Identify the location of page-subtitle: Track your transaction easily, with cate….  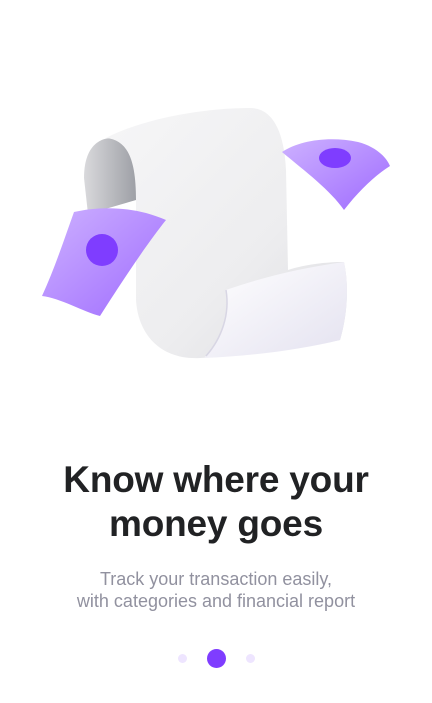
(216, 590).